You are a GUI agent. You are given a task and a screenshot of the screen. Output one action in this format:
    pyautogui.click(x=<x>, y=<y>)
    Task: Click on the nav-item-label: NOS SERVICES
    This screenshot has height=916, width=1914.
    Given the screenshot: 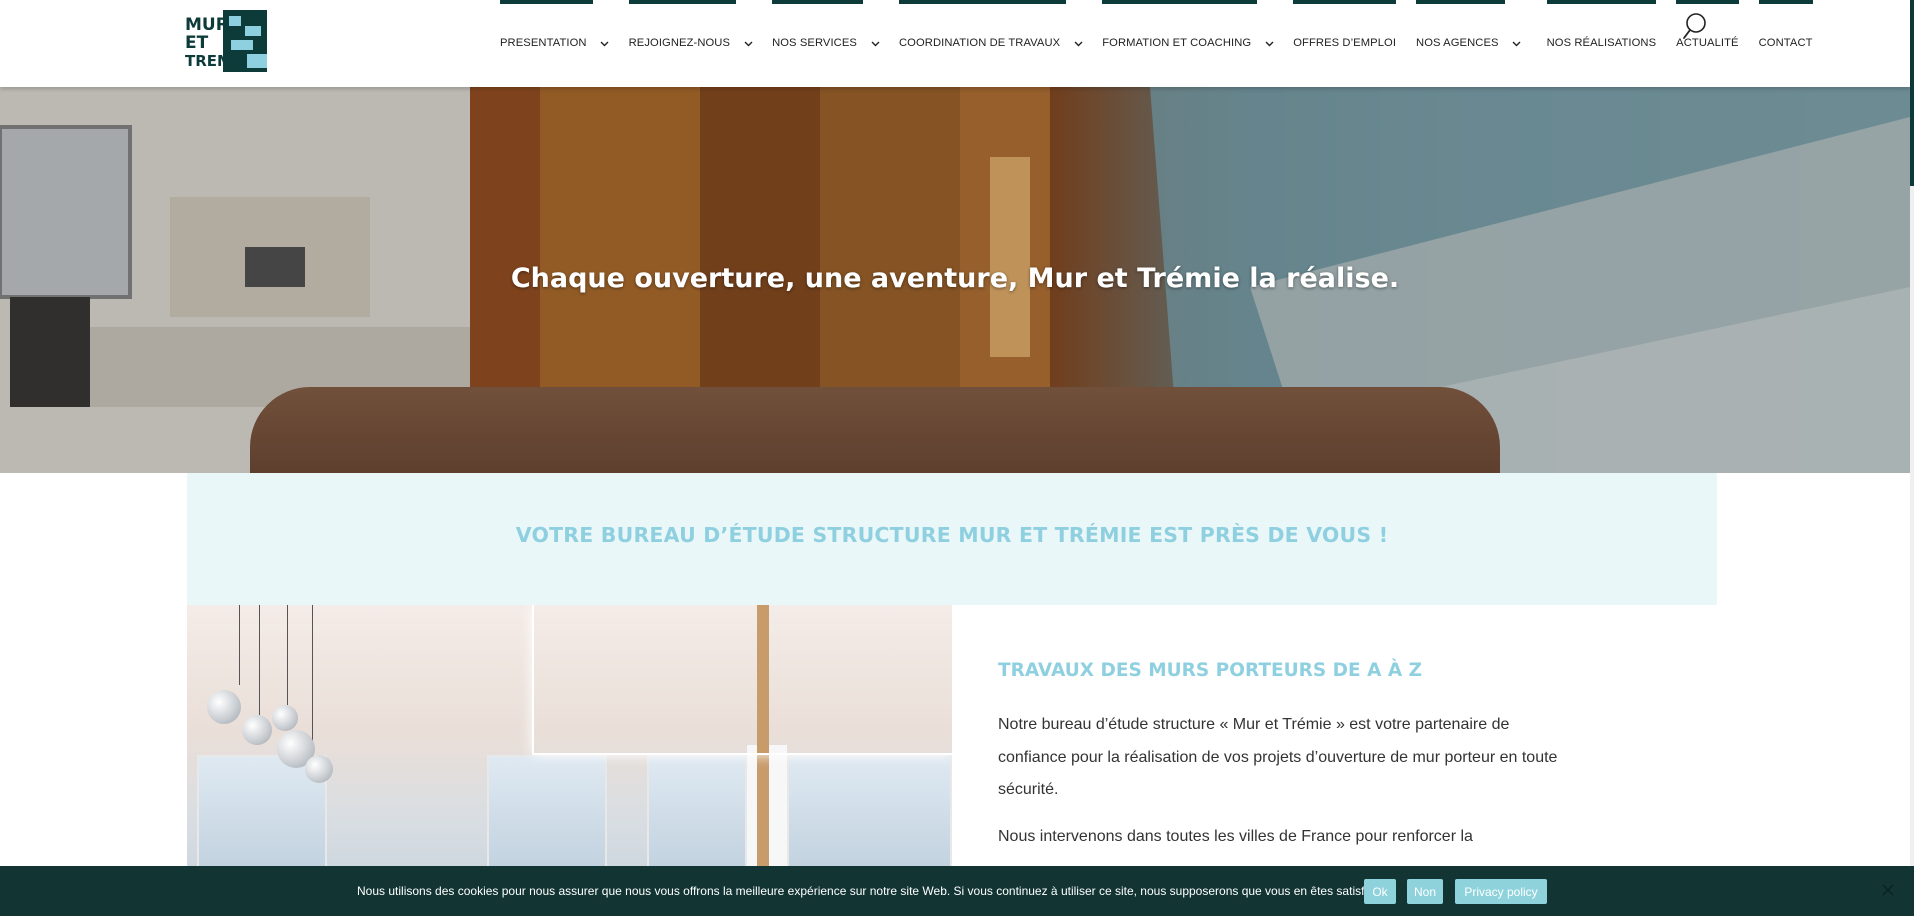 What is the action you would take?
    pyautogui.click(x=814, y=42)
    